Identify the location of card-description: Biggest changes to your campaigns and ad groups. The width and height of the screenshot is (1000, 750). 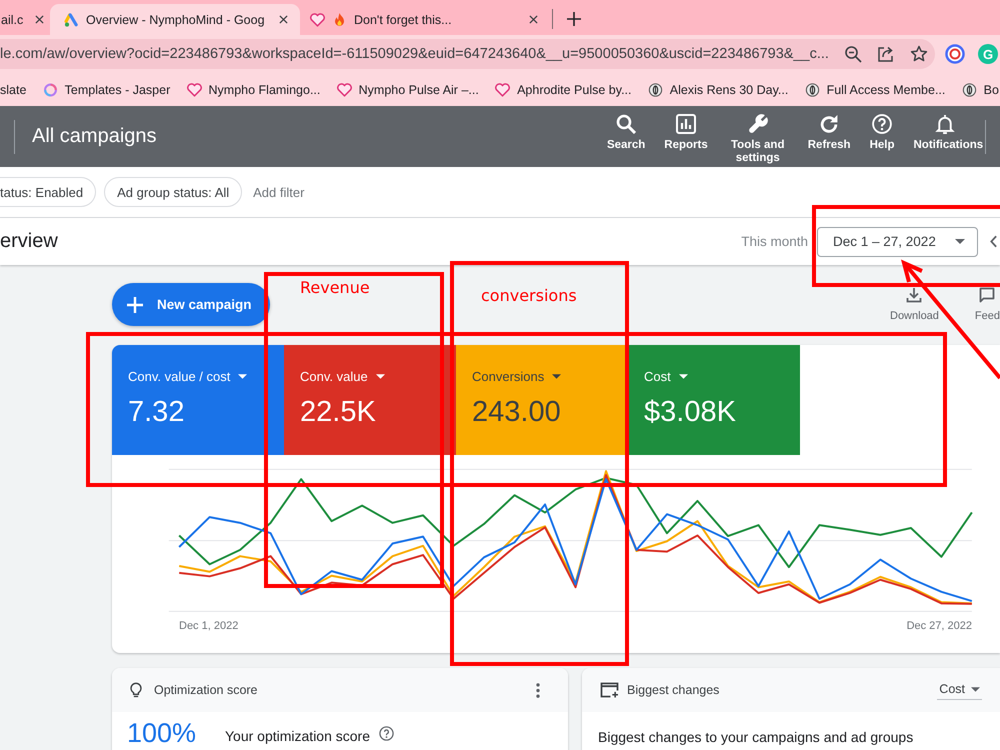
(756, 737).